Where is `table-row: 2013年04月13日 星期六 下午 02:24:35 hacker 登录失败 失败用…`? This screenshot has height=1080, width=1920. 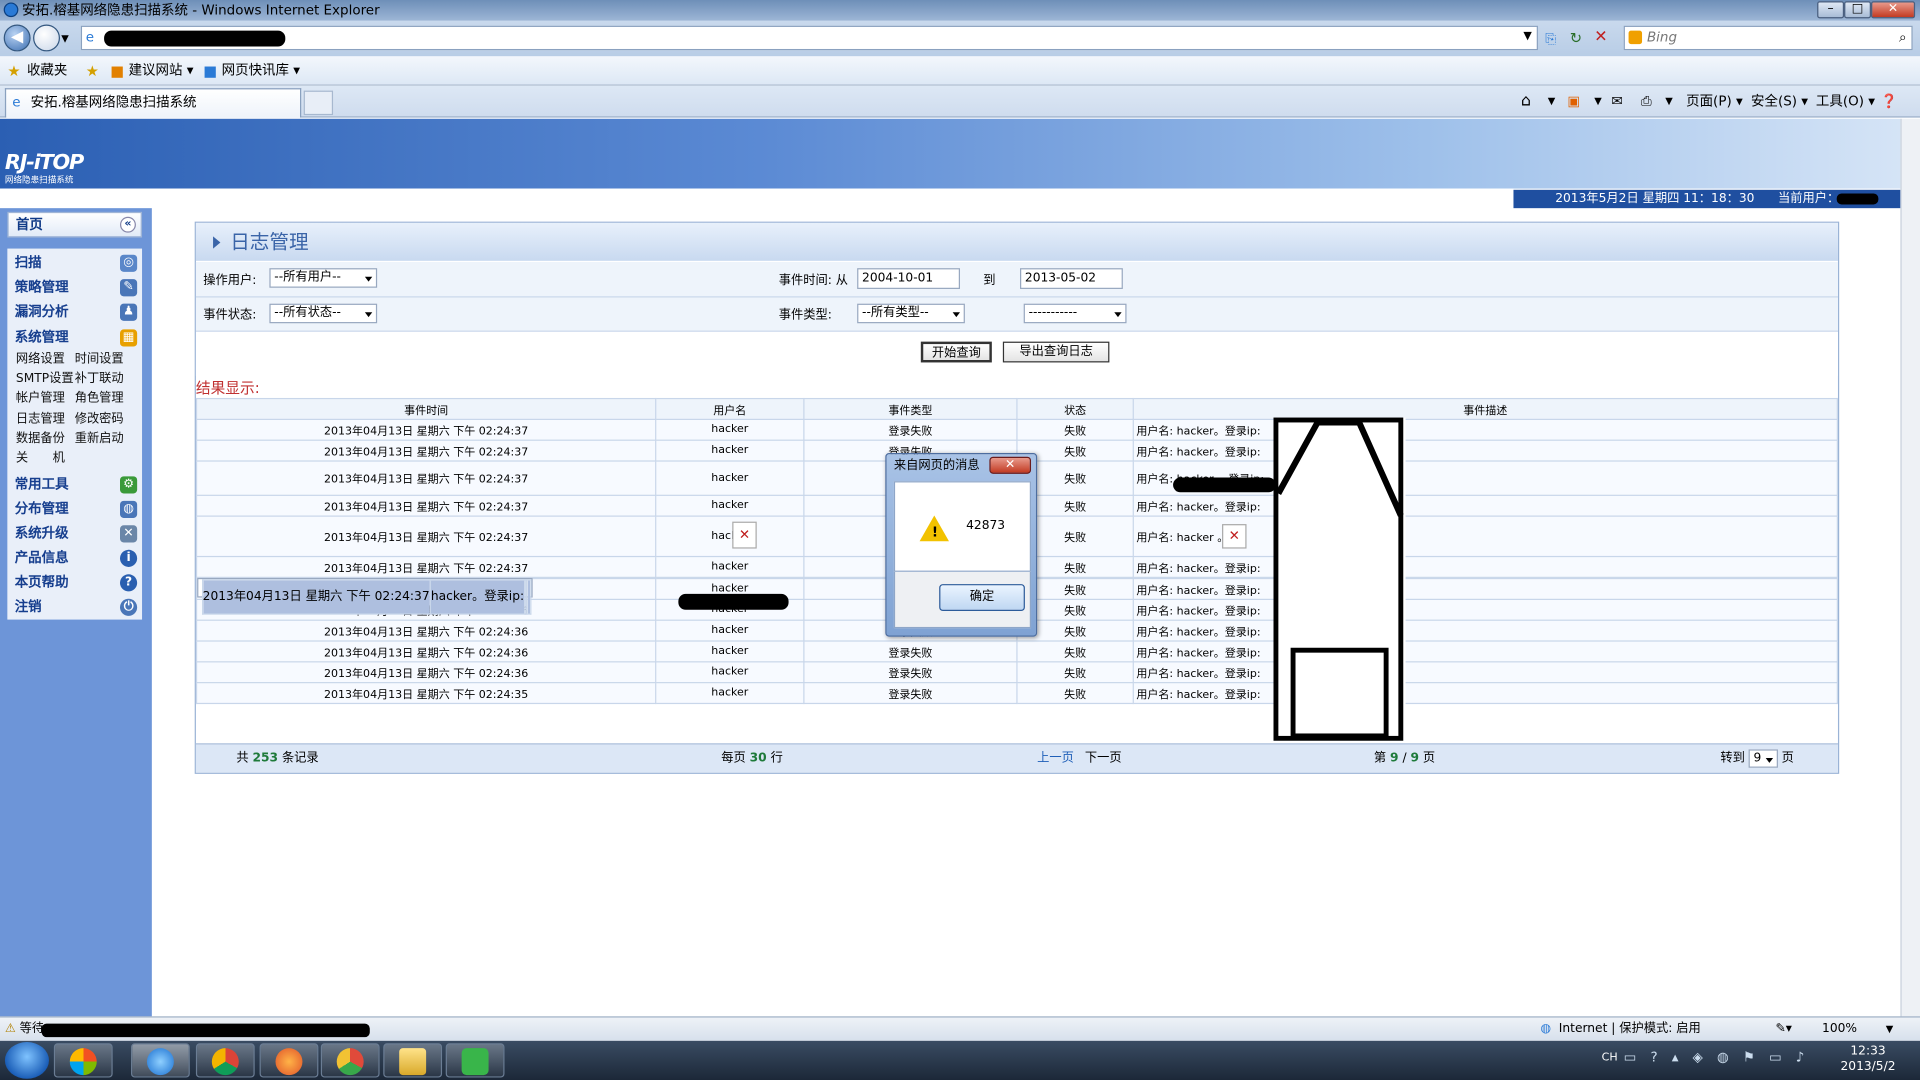
table-row: 2013年04月13日 星期六 下午 02:24:35 hacker 登录失败 失败用… is located at coordinates (1016, 693).